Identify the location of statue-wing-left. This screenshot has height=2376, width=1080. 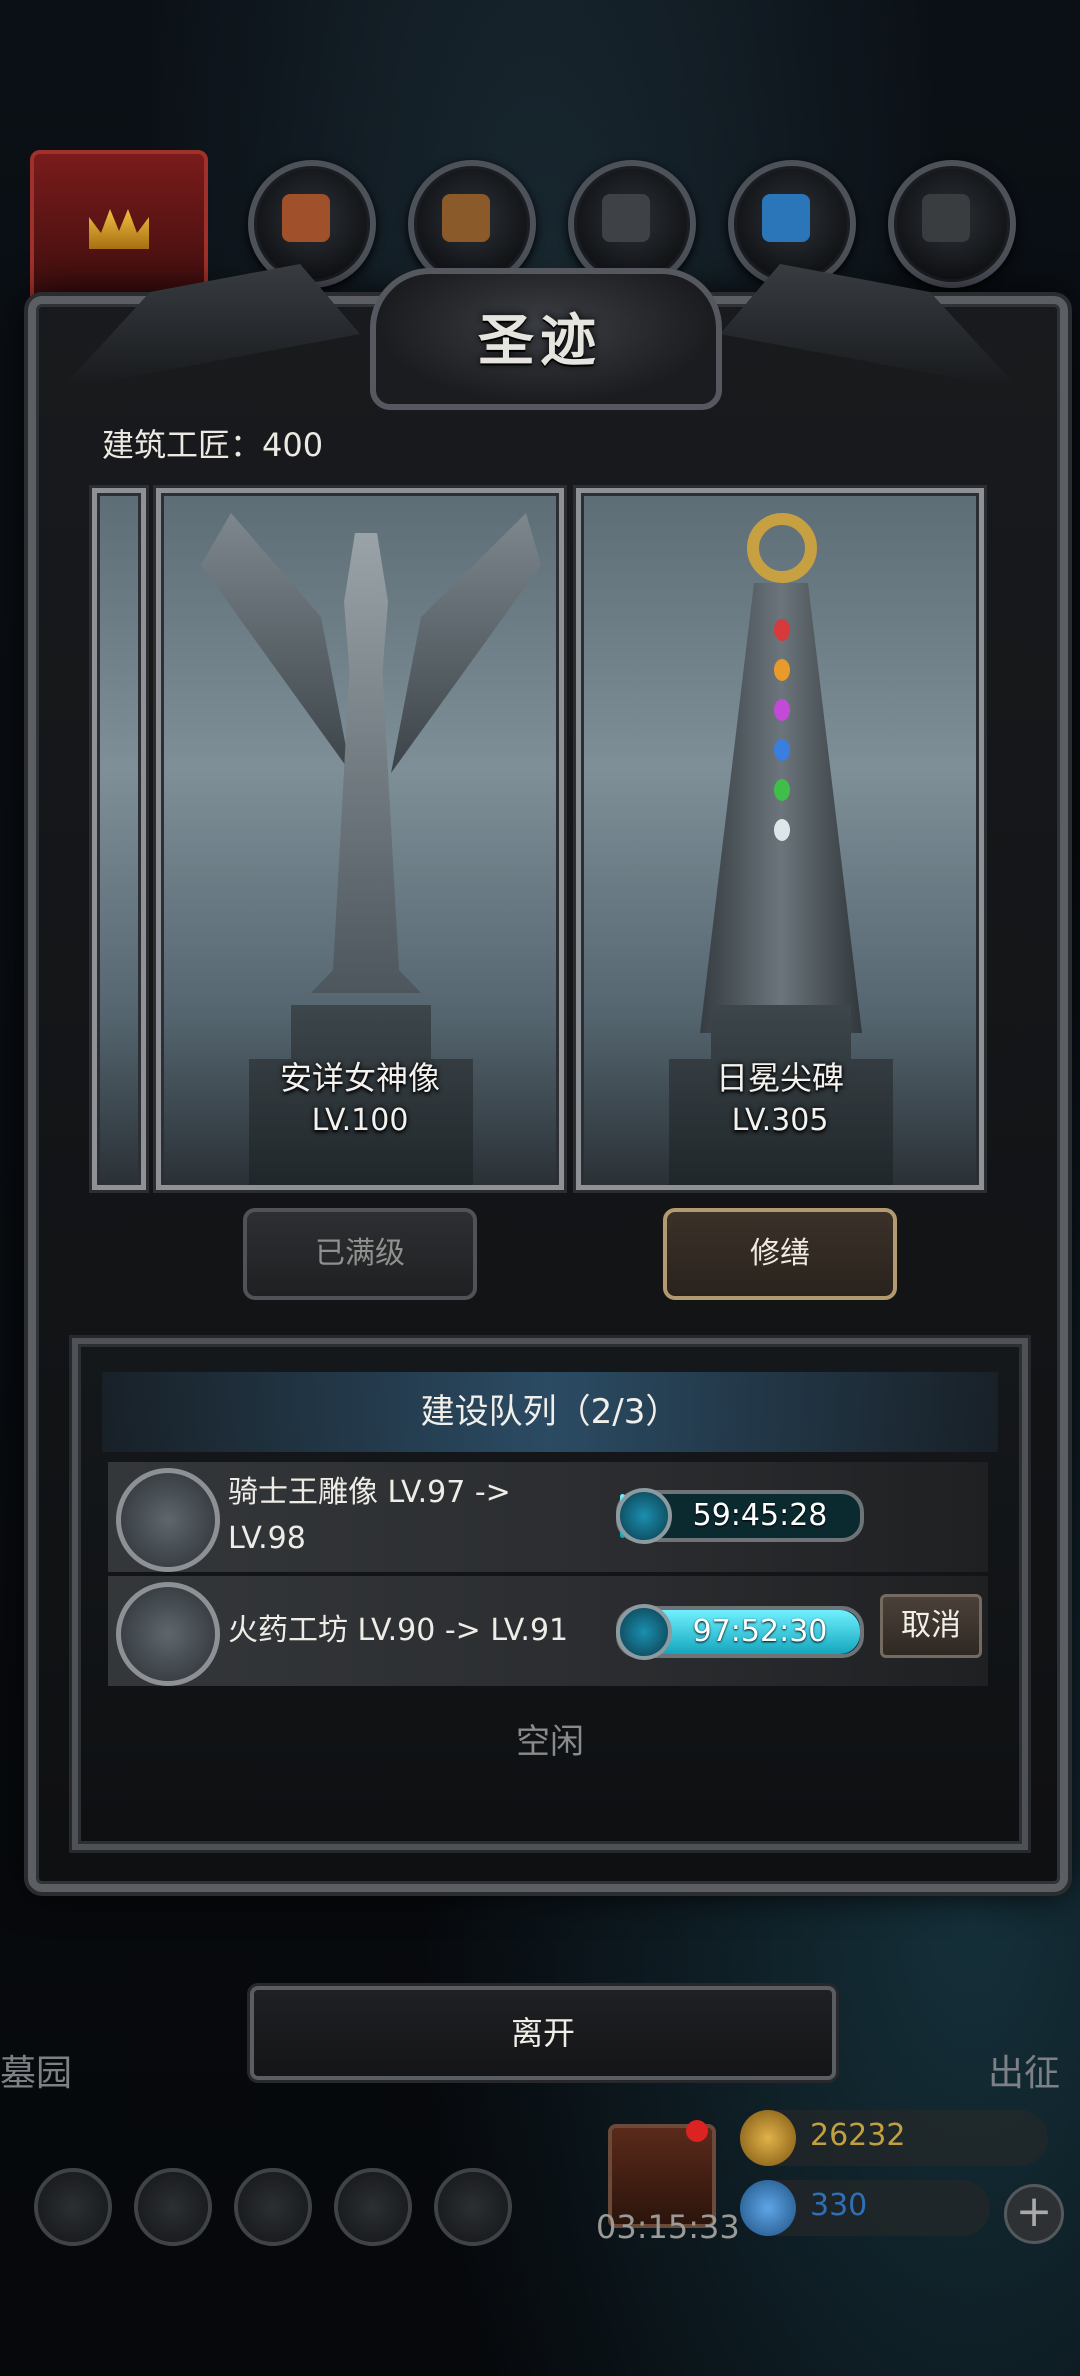
(276, 643).